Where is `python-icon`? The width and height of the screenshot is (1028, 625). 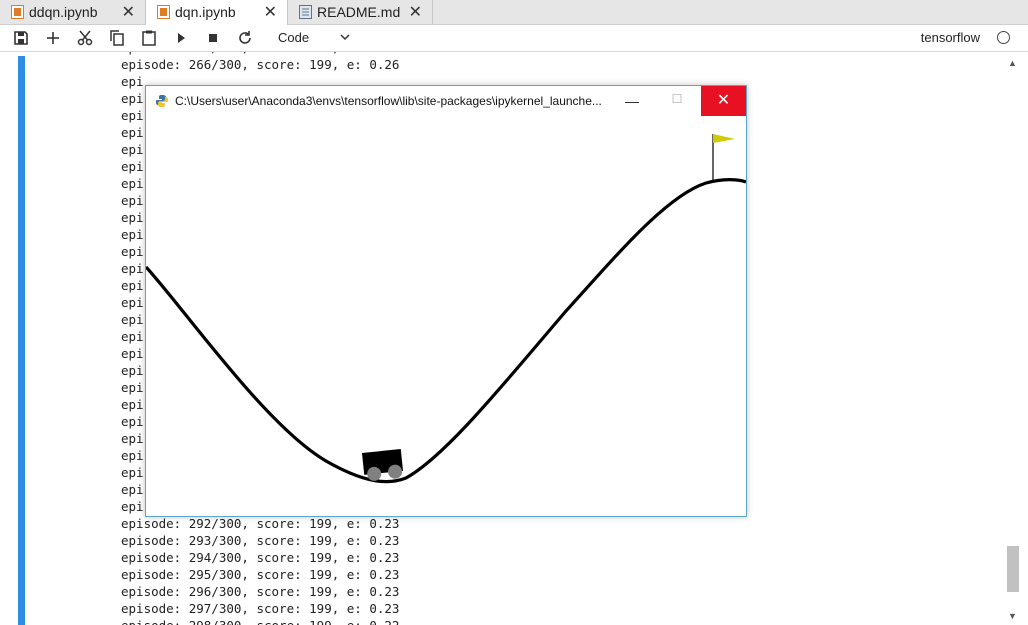
python-icon is located at coordinates (162, 101).